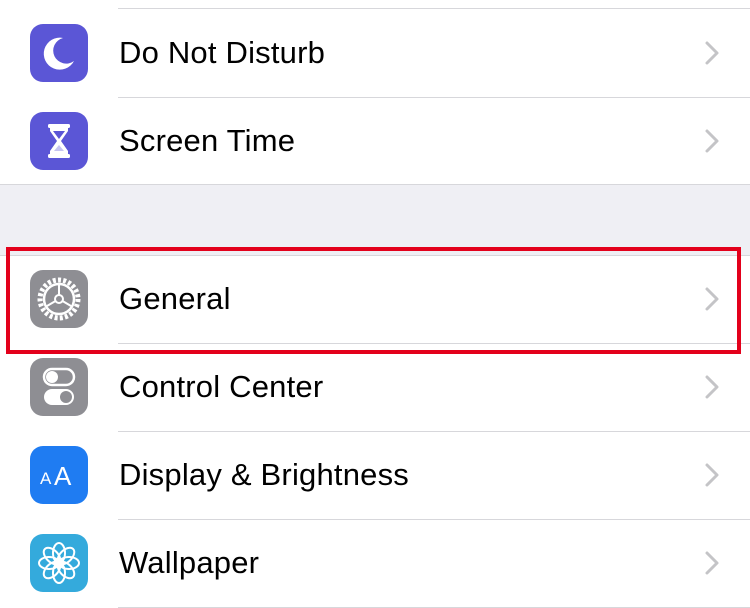  Describe the element at coordinates (59, 299) in the screenshot. I see `gear-icon` at that location.